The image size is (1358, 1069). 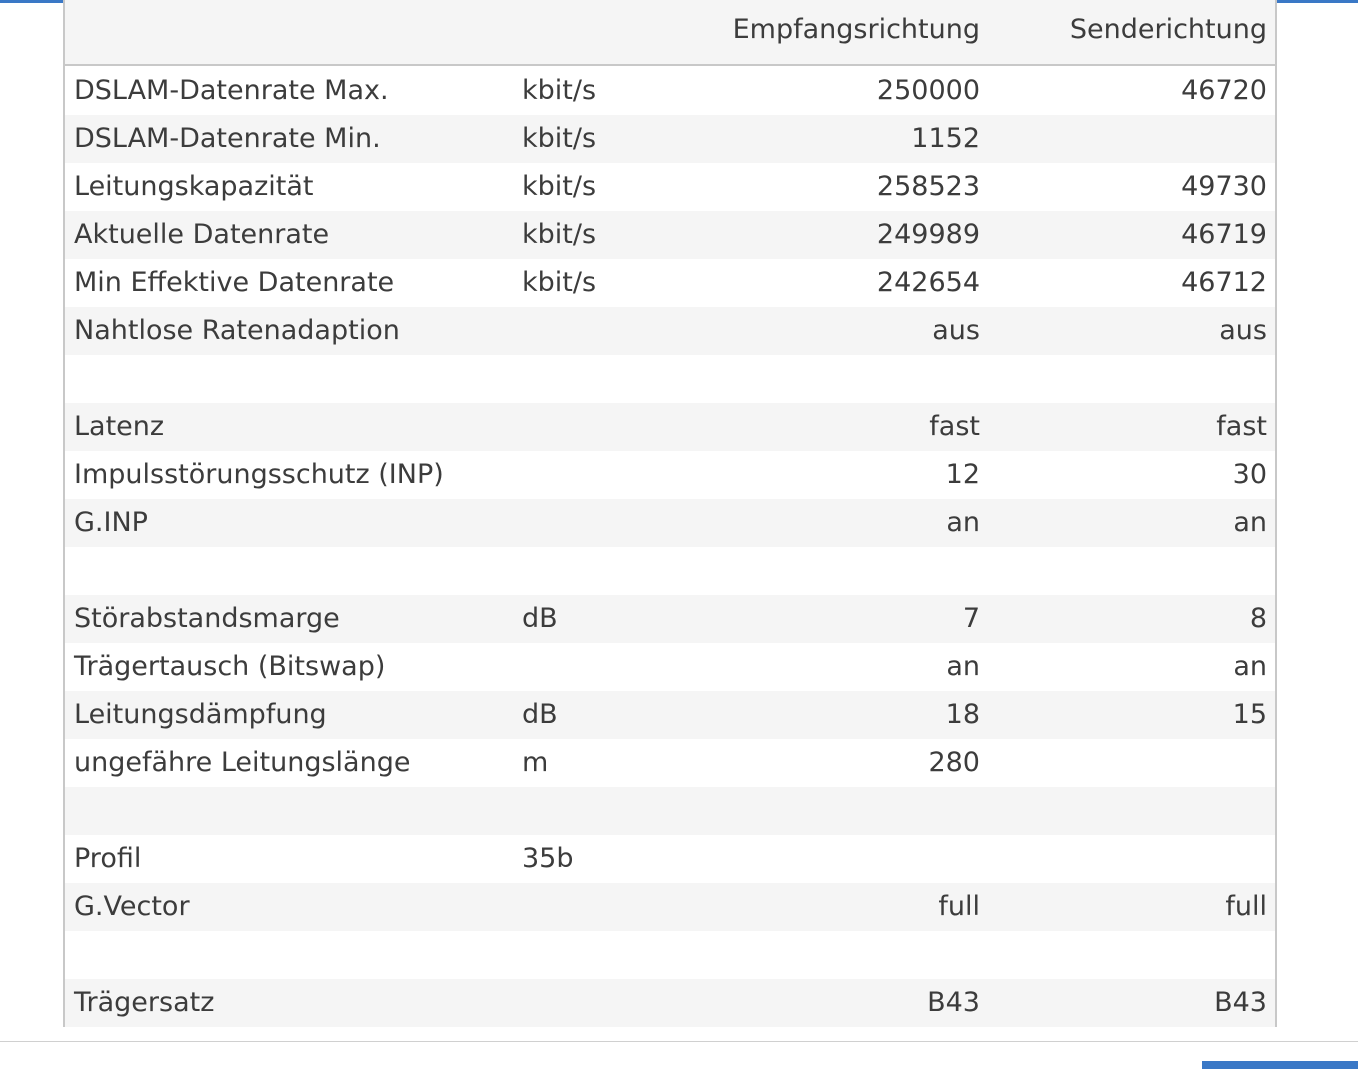 What do you see at coordinates (1246, 906) in the screenshot?
I see `row-send-value: full` at bounding box center [1246, 906].